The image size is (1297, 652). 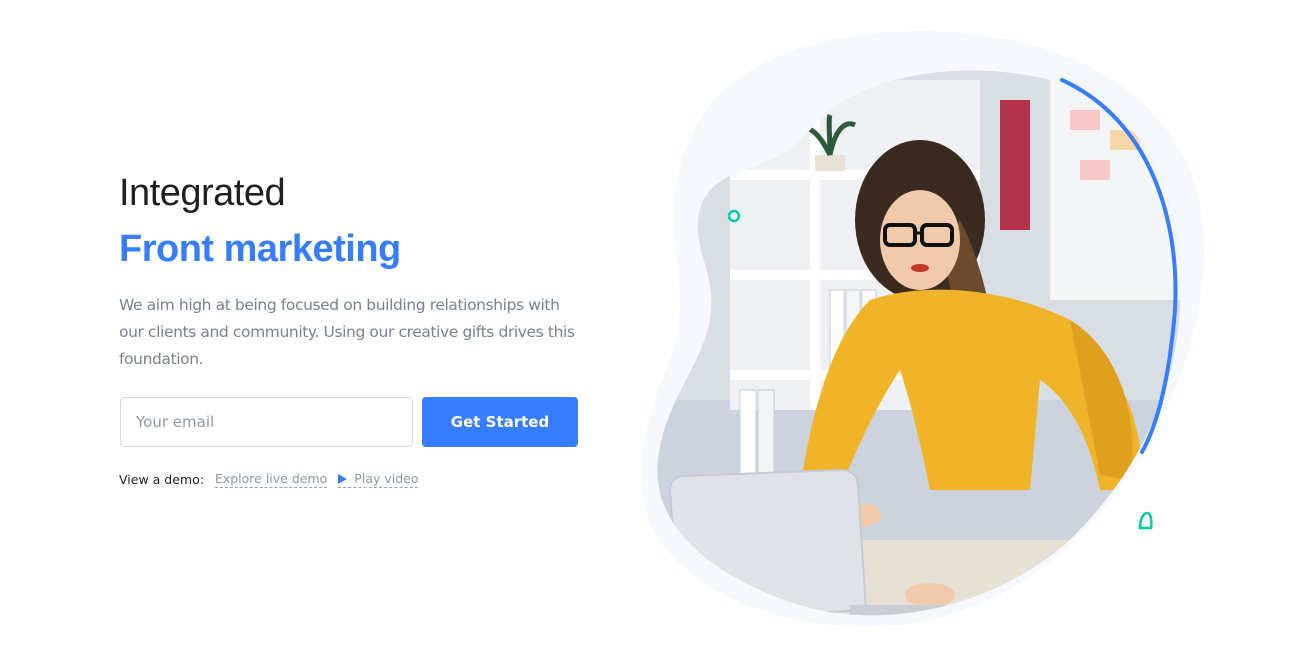 I want to click on email-input, so click(x=266, y=422).